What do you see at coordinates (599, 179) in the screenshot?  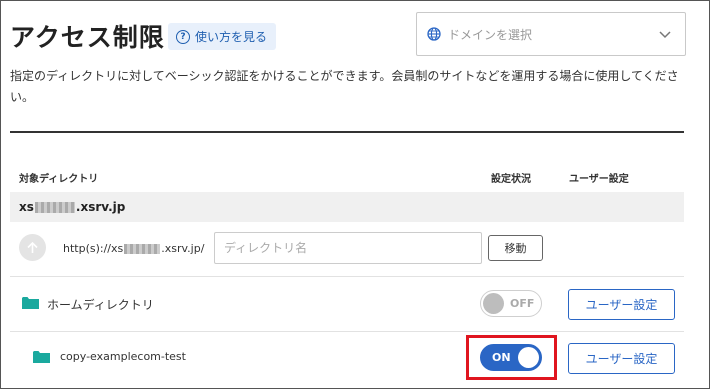 I see `column-header-user: ユーザー設定` at bounding box center [599, 179].